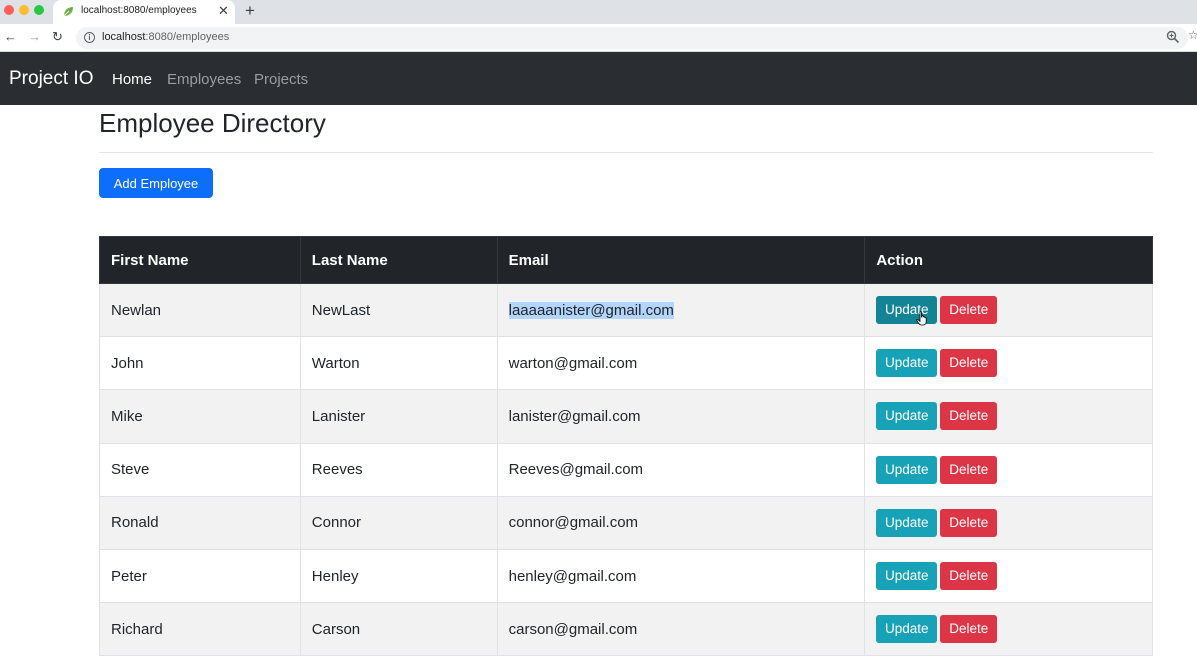 This screenshot has height=660, width=1197. What do you see at coordinates (132, 79) in the screenshot?
I see `nav-link-home: Home` at bounding box center [132, 79].